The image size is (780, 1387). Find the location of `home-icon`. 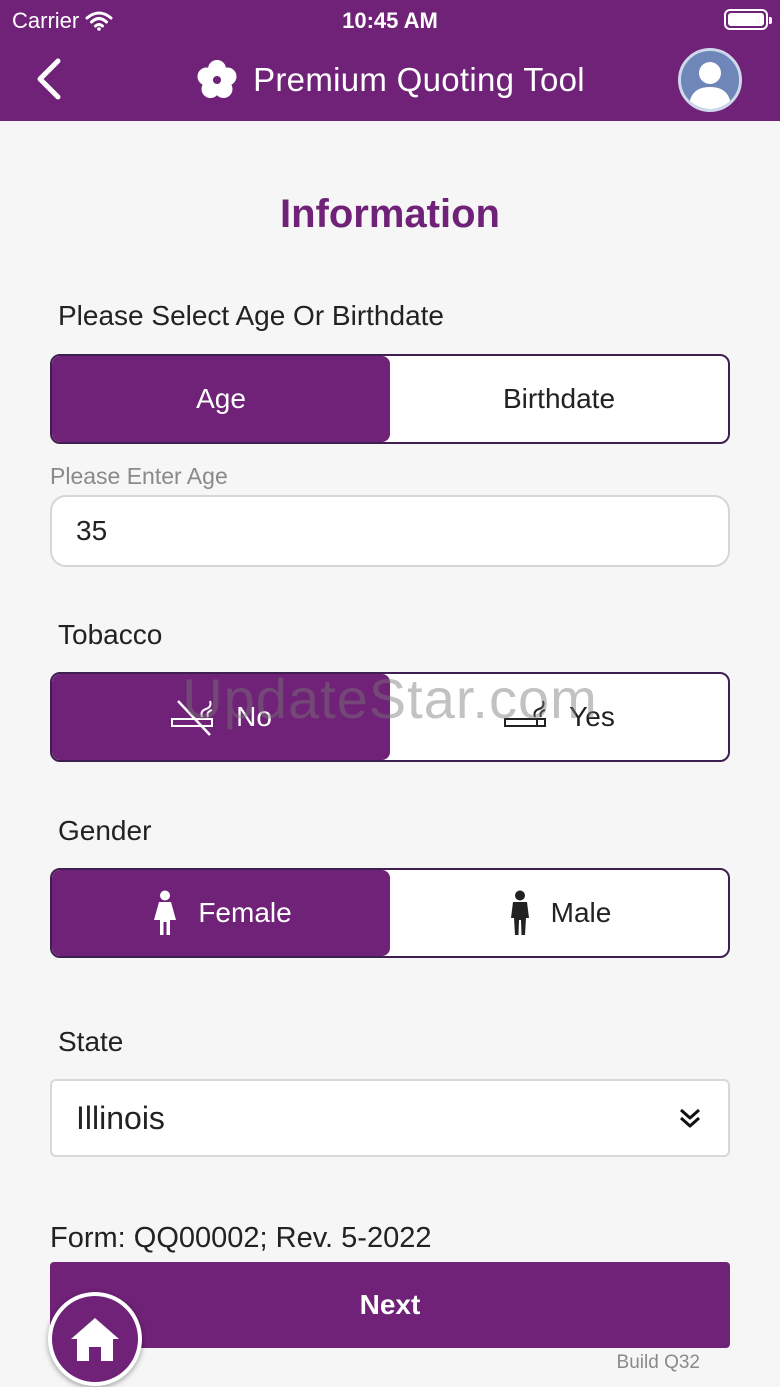

home-icon is located at coordinates (95, 1339).